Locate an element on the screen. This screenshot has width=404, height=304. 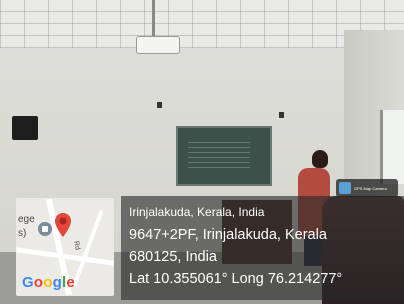
app-badge-label: GPS Map Camera is located at coordinates (370, 188).